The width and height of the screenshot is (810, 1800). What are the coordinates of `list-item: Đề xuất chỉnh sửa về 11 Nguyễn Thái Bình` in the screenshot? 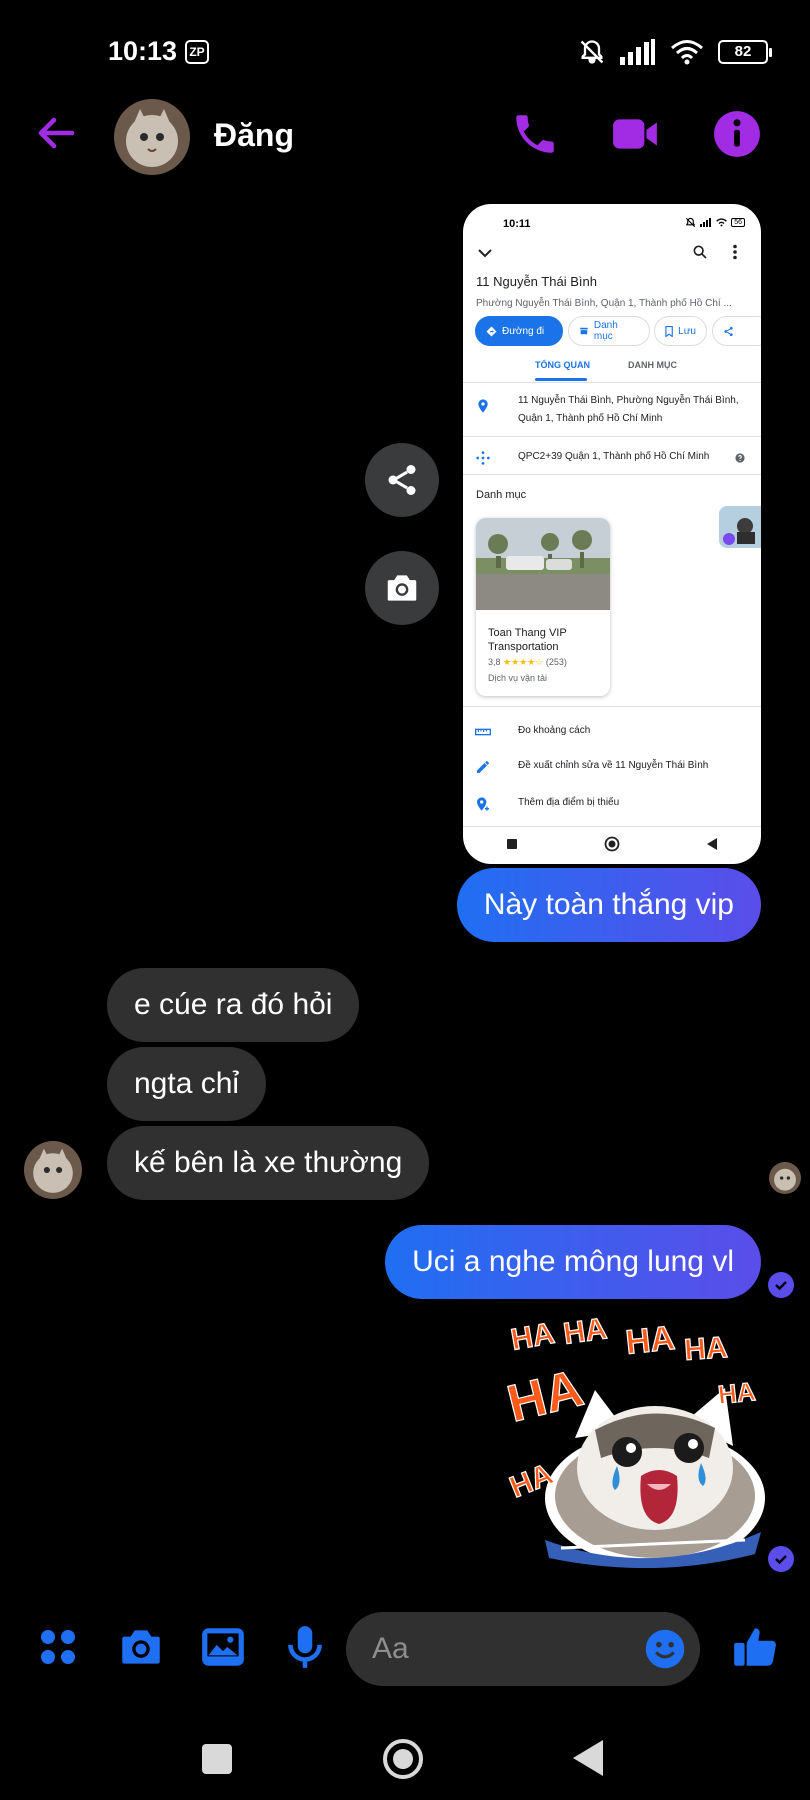 It's located at (613, 765).